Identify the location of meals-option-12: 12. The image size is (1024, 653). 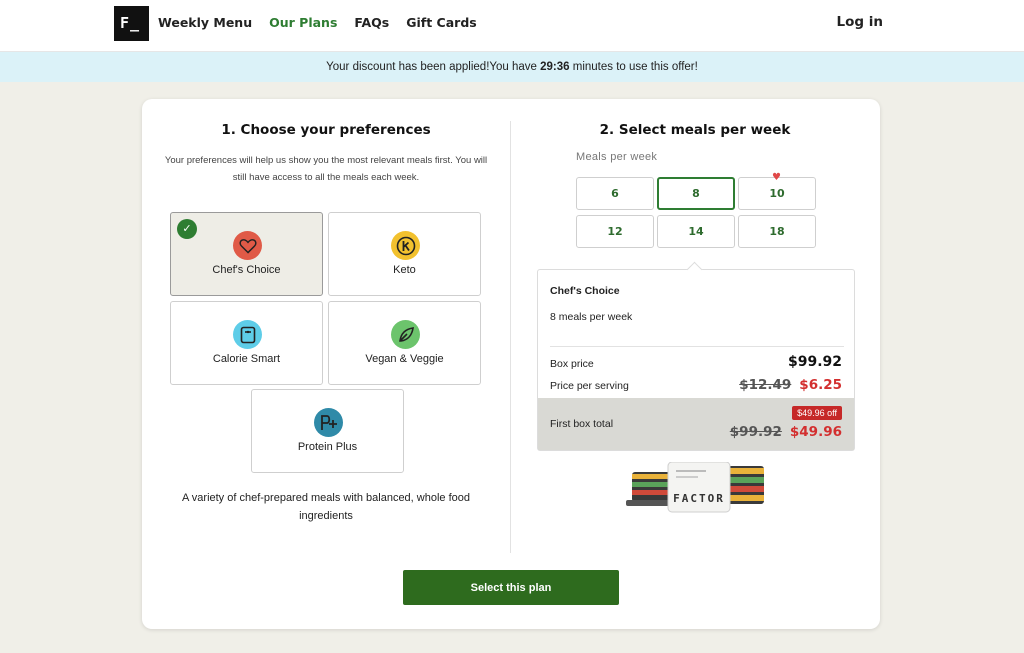
(615, 231).